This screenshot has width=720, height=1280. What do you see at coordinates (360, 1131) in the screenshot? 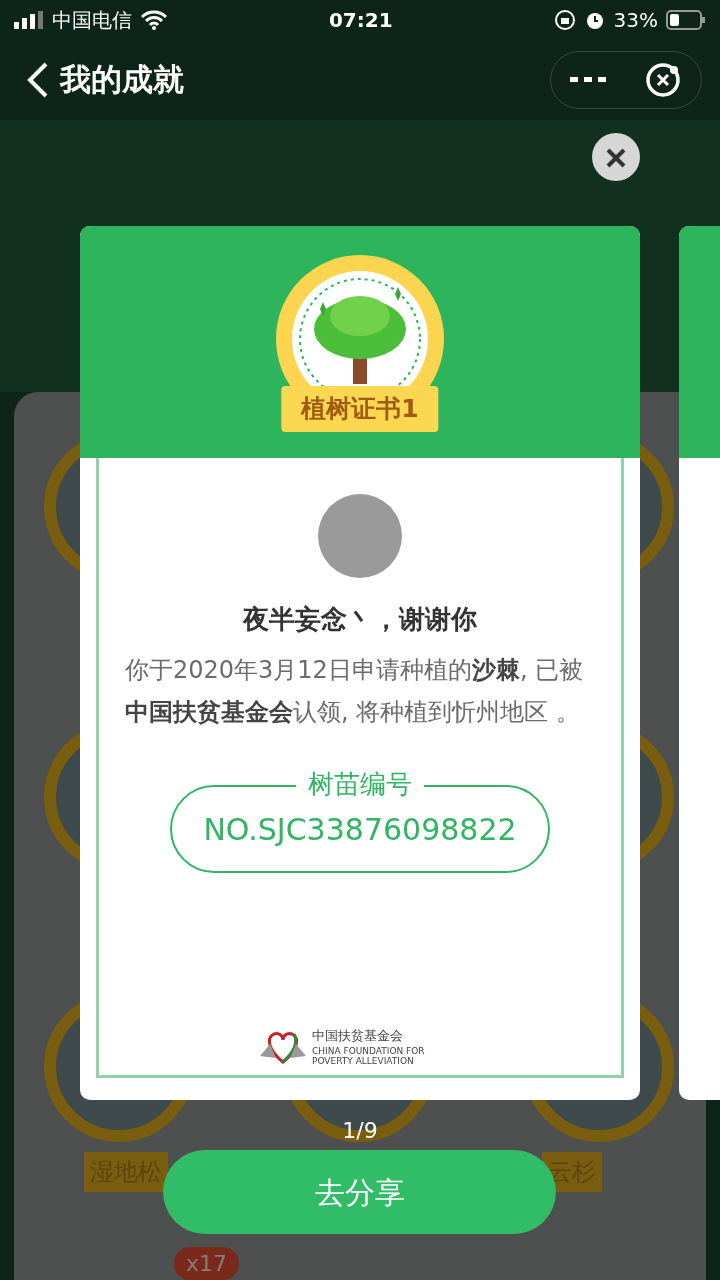
I see `page-indicator: 1/9` at bounding box center [360, 1131].